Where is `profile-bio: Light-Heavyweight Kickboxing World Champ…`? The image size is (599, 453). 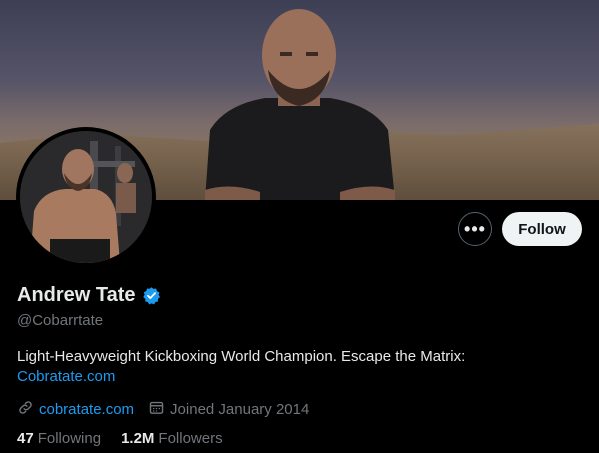
profile-bio: Light-Heavyweight Kickboxing World Champ… is located at coordinates (297, 367).